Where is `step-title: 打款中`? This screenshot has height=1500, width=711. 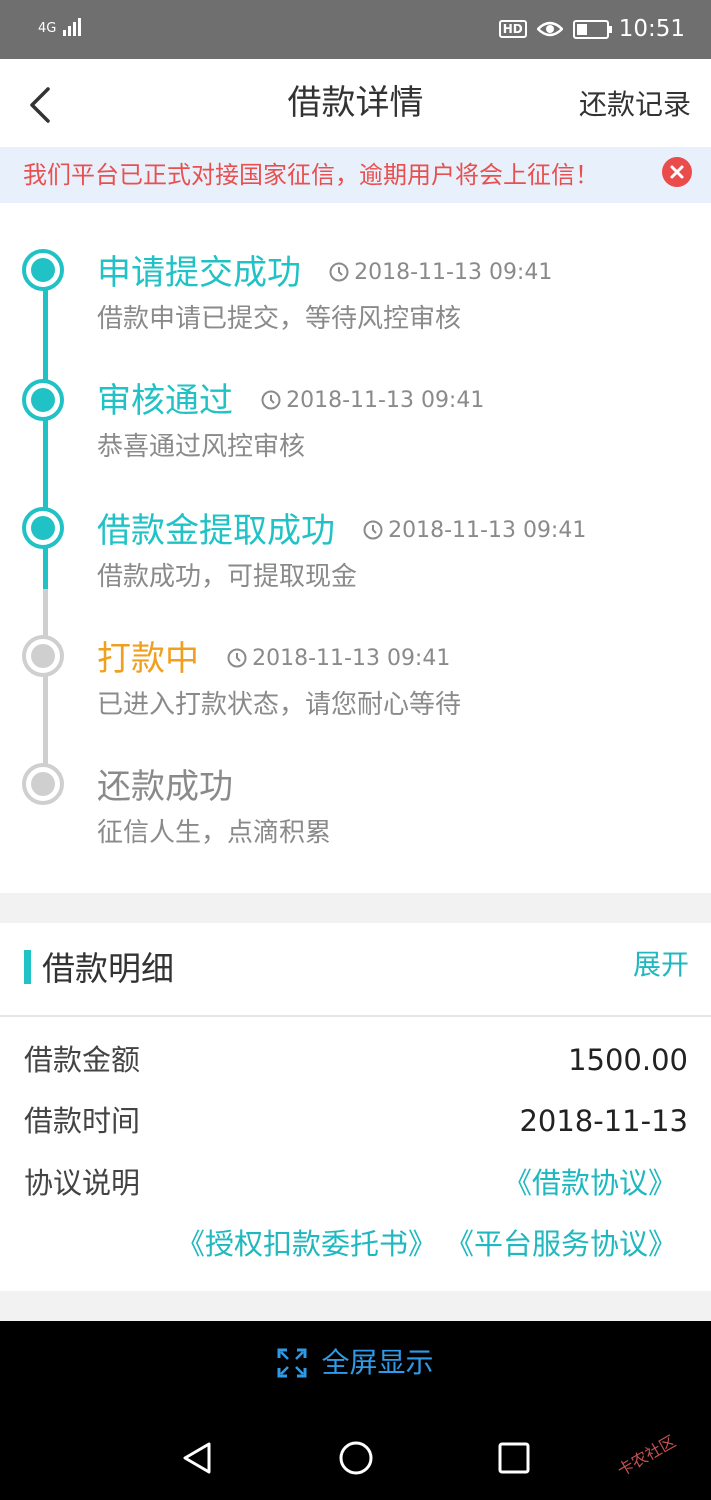
step-title: 打款中 is located at coordinates (148, 659).